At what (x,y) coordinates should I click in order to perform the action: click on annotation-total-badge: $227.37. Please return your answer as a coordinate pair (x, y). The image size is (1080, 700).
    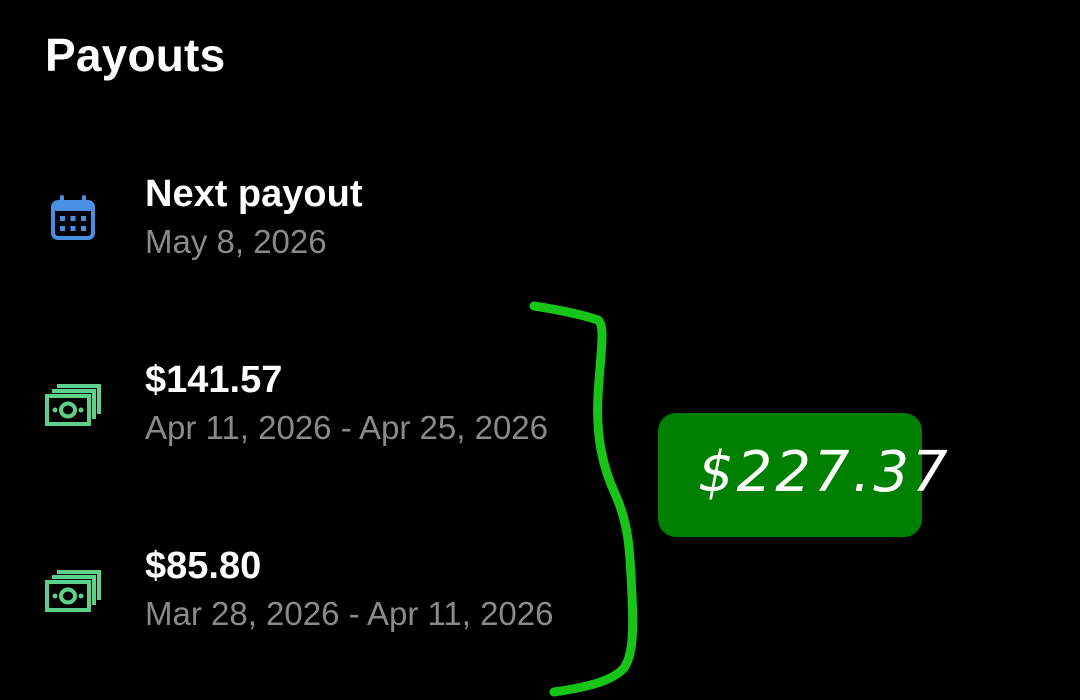
    Looking at the image, I should click on (803, 475).